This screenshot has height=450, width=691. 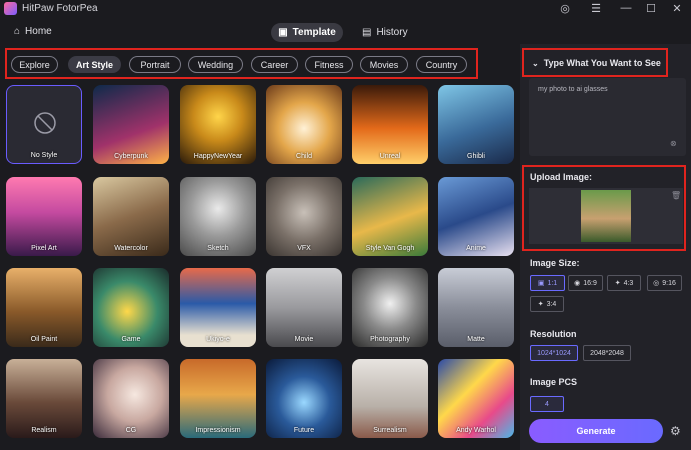 I want to click on category-career: Career, so click(x=274, y=64).